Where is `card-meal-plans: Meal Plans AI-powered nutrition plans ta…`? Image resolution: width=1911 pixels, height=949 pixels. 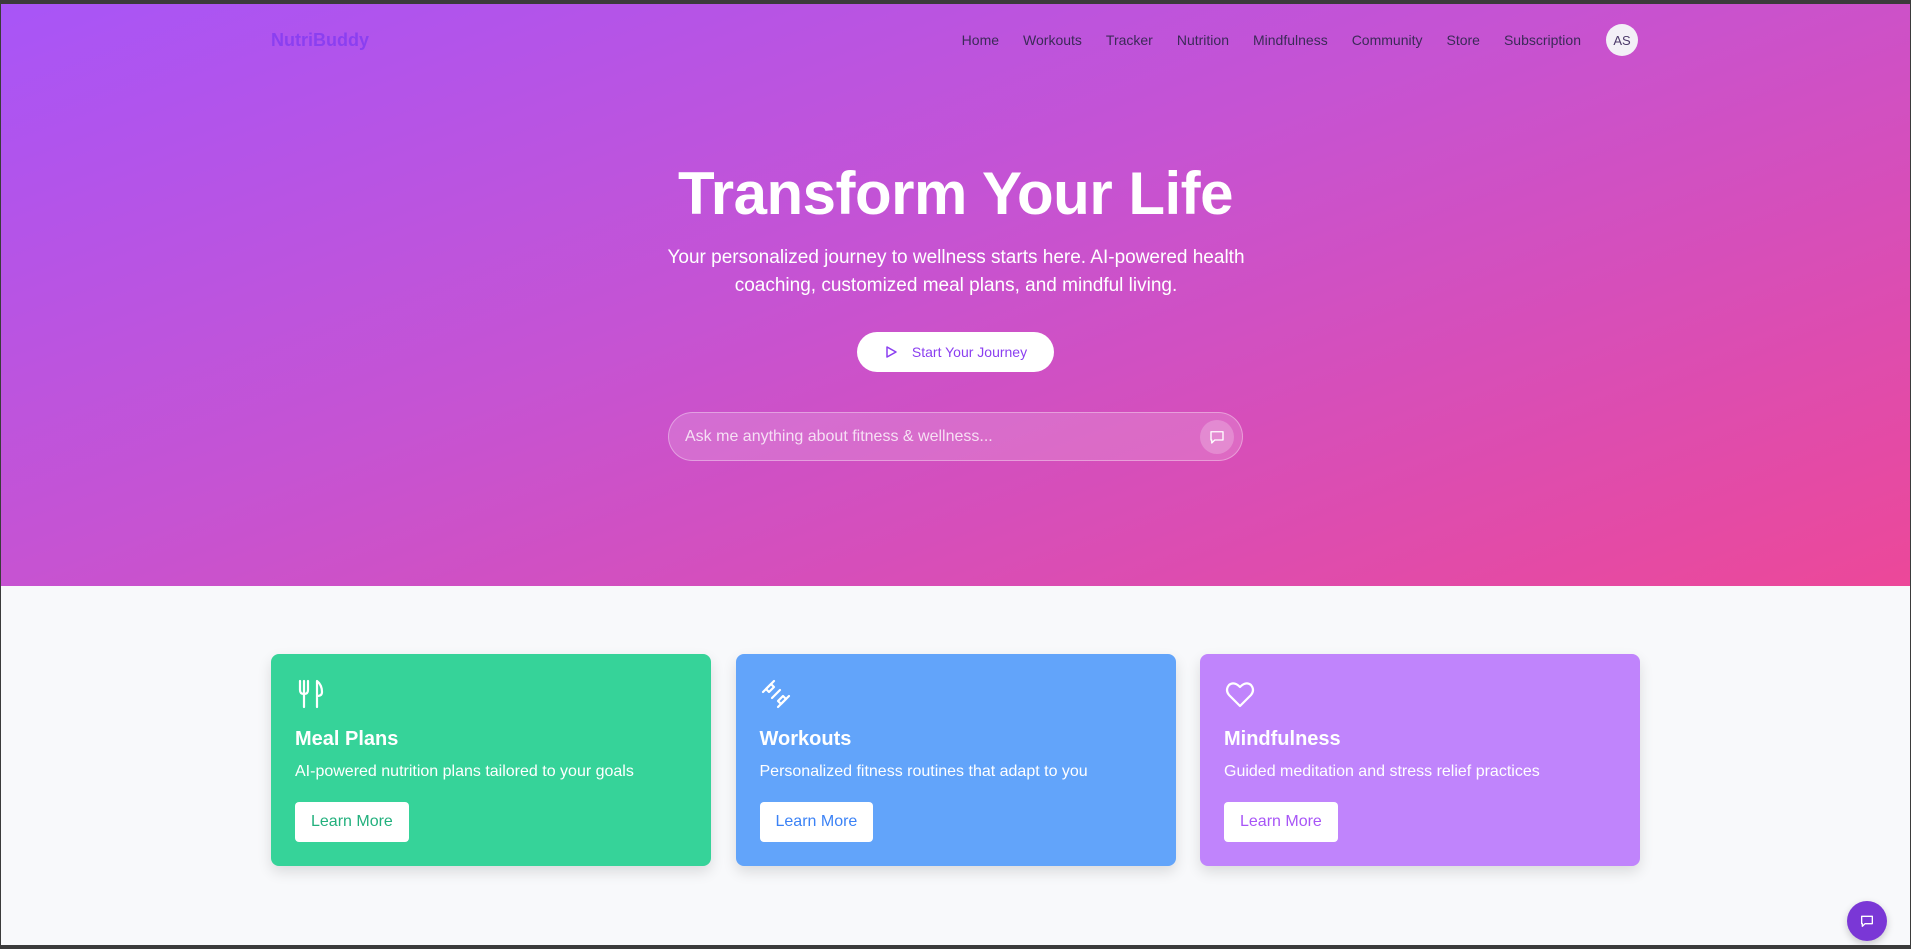
card-meal-plans: Meal Plans AI-powered nutrition plans ta… is located at coordinates (491, 760).